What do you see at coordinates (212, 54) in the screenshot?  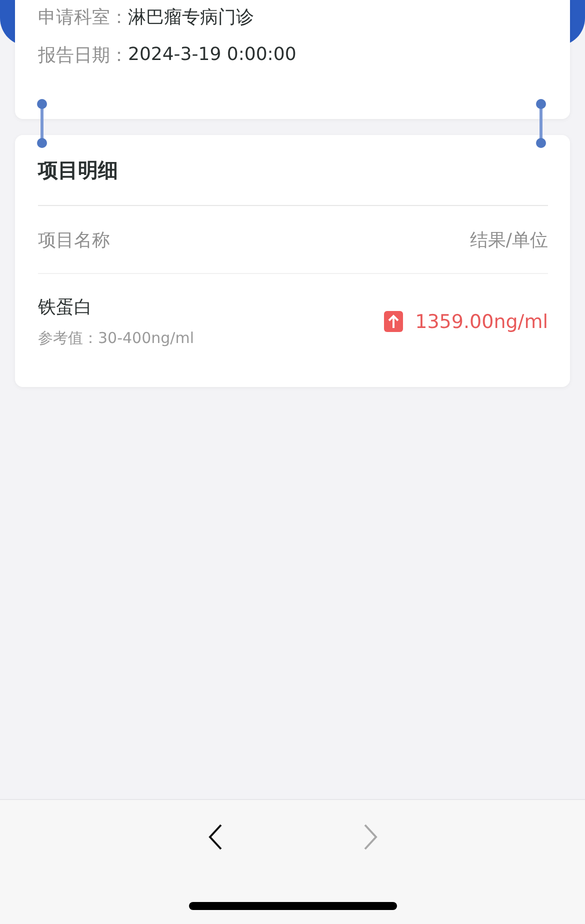 I see `field-value: 2024-3-19 0:00:00` at bounding box center [212, 54].